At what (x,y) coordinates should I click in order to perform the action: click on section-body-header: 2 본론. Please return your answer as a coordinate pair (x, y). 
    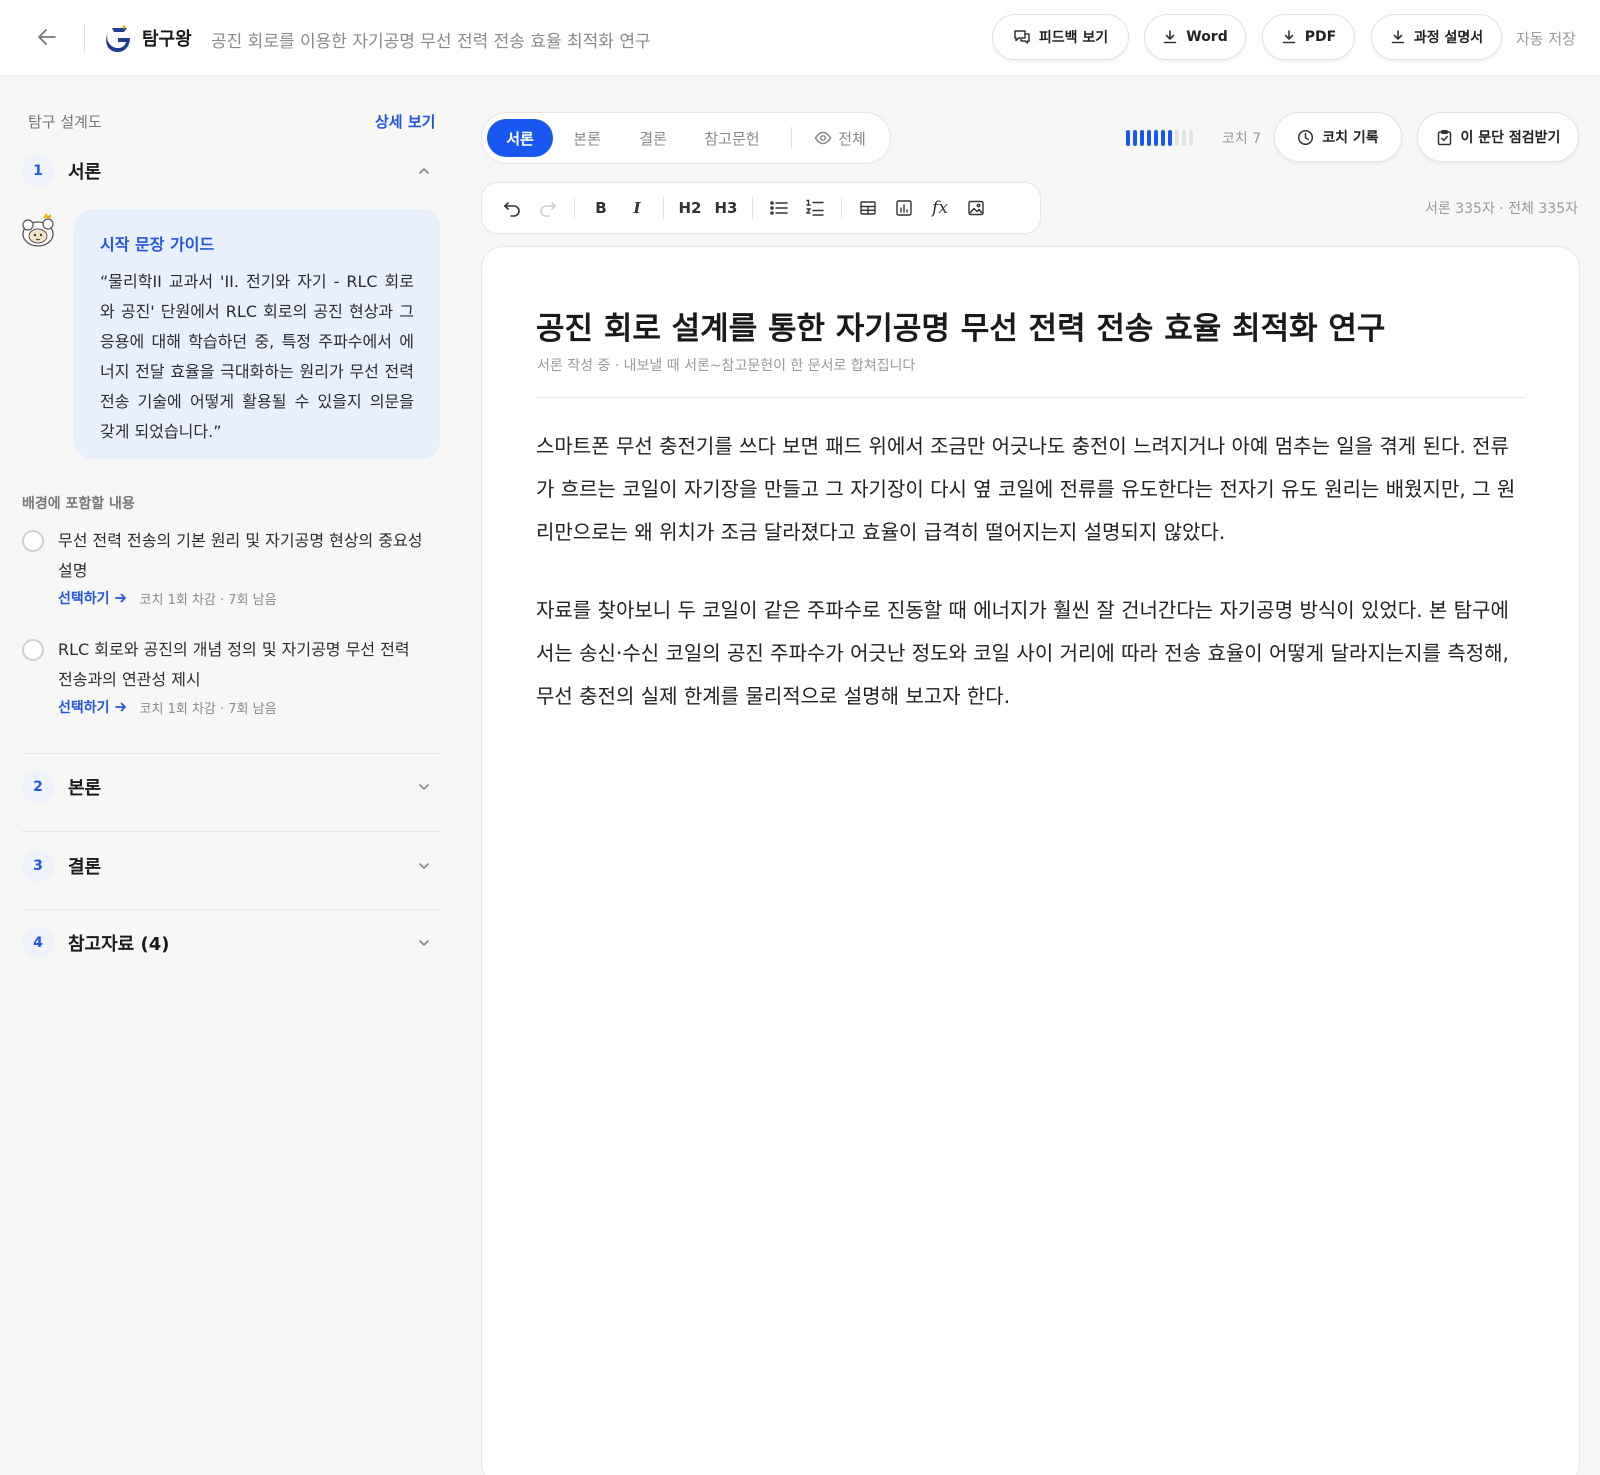
    Looking at the image, I should click on (231, 787).